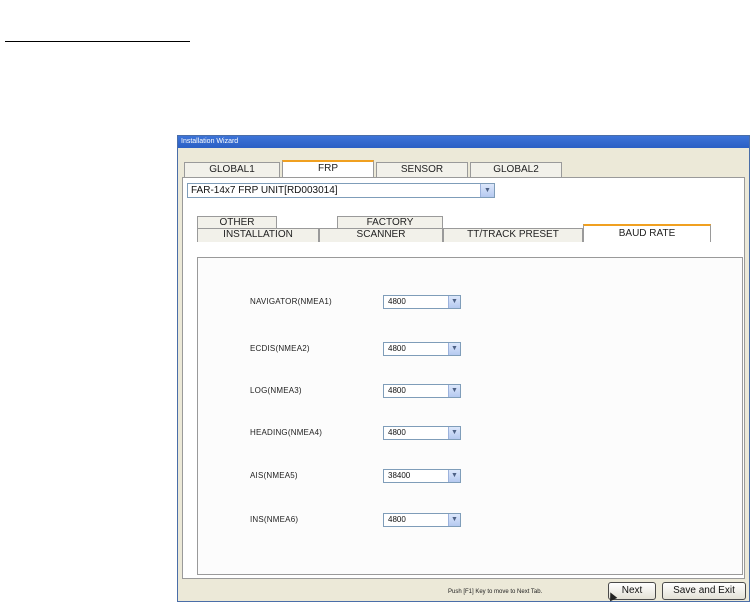 Image resolution: width=754 pixels, height=604 pixels. What do you see at coordinates (274, 519) in the screenshot?
I see `ins-label: INS(NMEA6)` at bounding box center [274, 519].